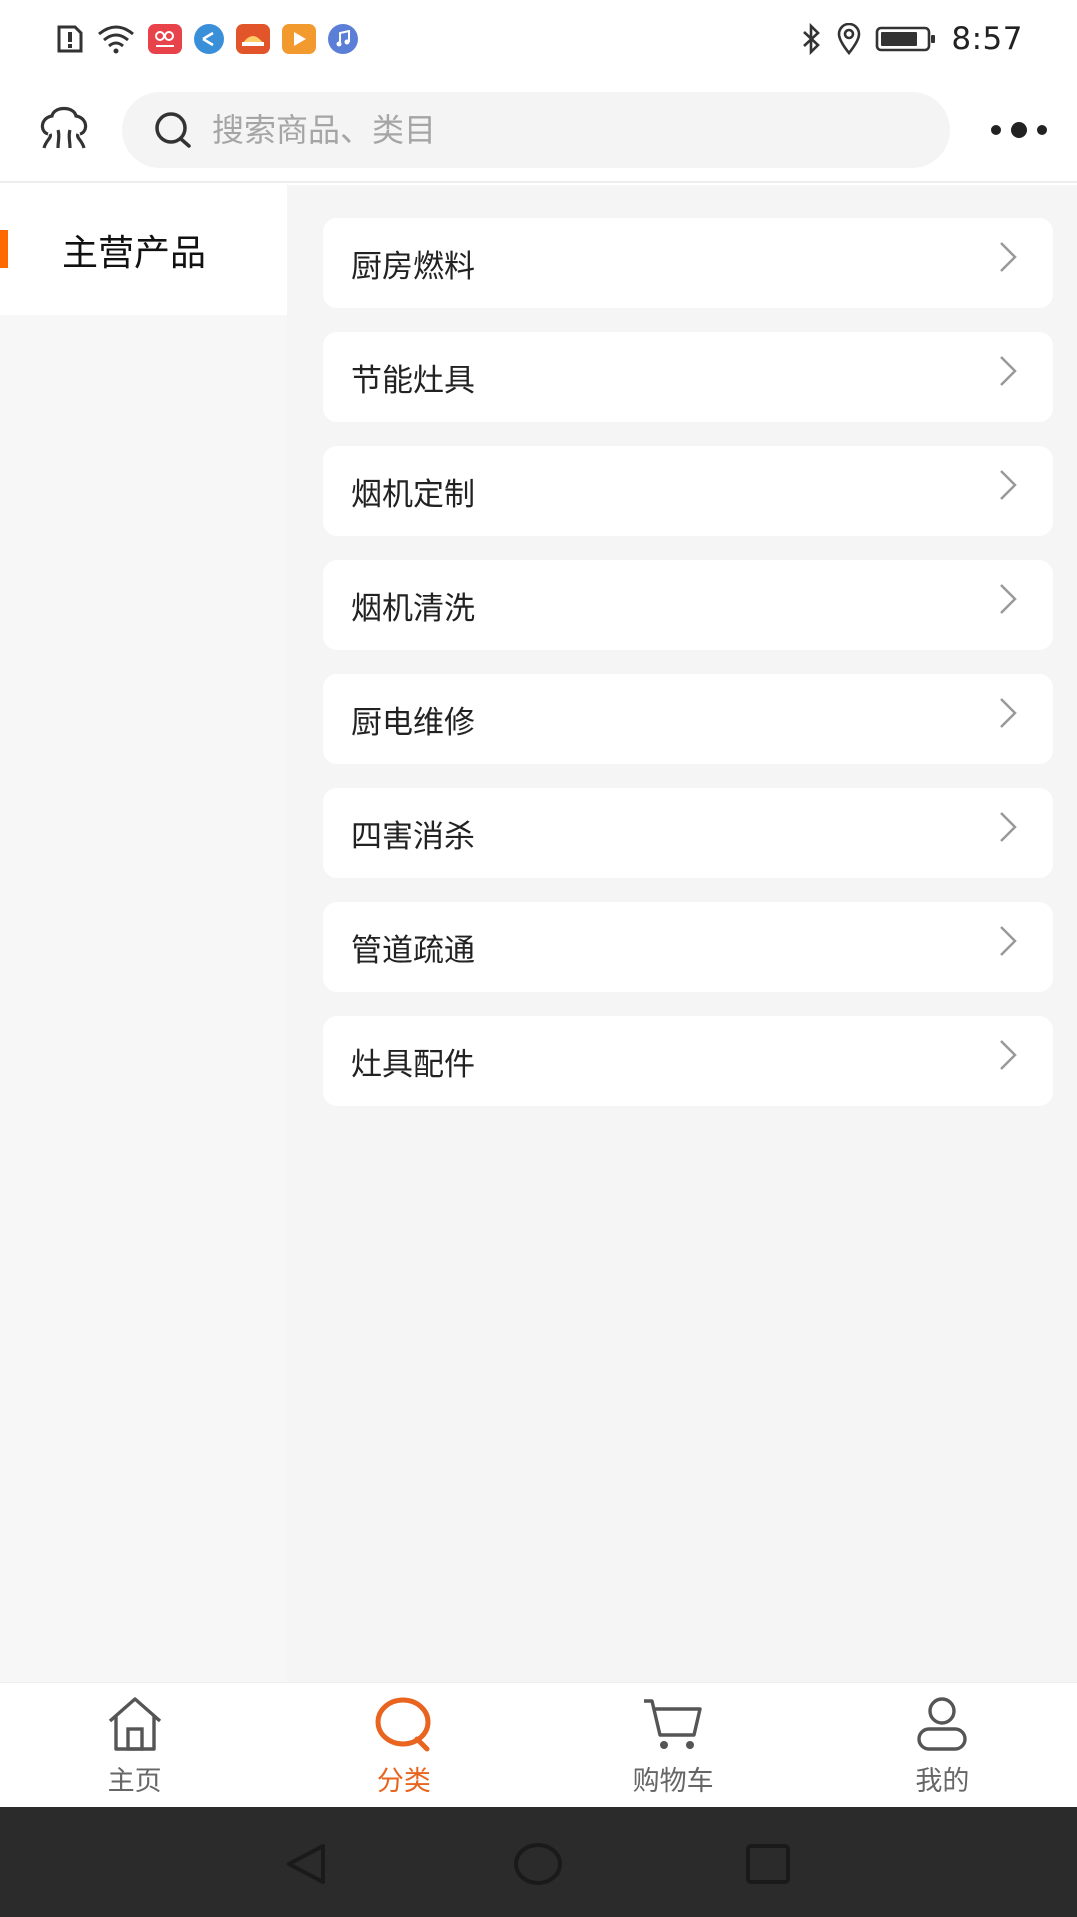  Describe the element at coordinates (134, 1724) in the screenshot. I see `home-icon` at that location.